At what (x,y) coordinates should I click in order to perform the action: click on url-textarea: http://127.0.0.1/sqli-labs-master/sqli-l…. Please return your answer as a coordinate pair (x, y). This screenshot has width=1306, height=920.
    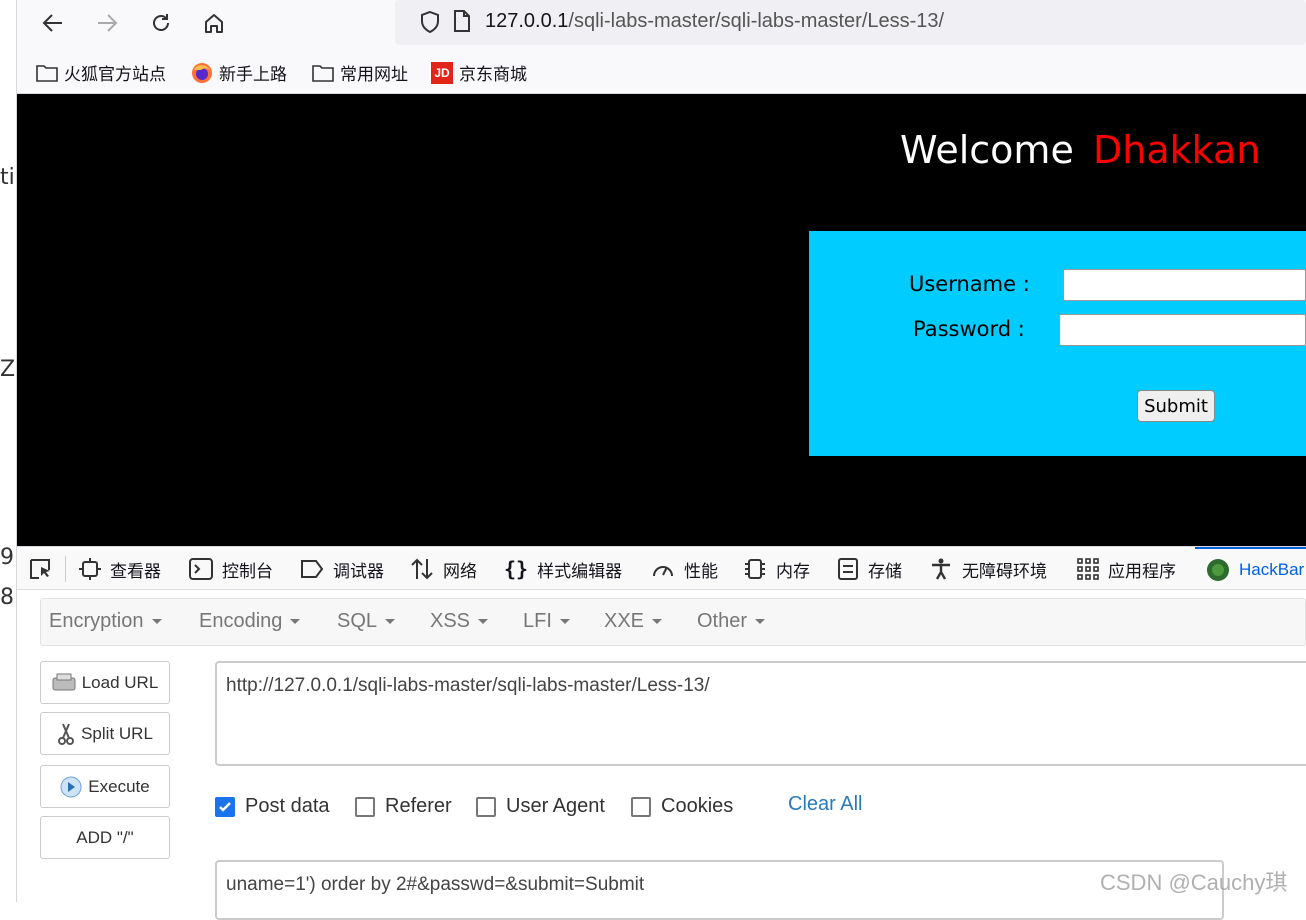
    Looking at the image, I should click on (760, 713).